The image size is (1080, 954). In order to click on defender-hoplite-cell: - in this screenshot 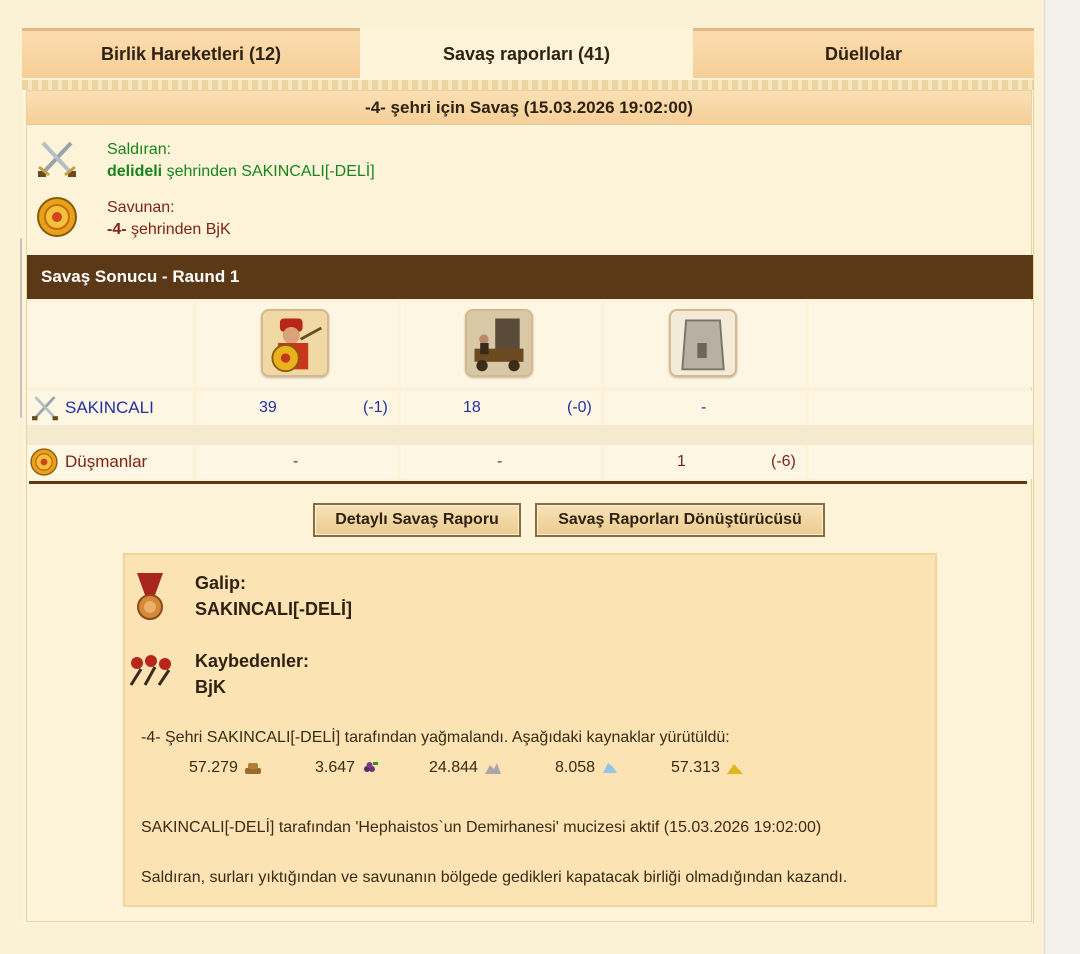, I will do `click(297, 462)`.